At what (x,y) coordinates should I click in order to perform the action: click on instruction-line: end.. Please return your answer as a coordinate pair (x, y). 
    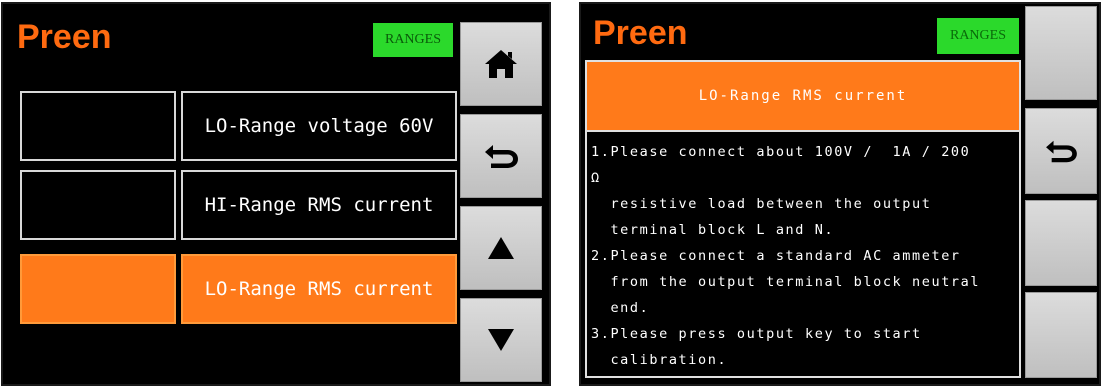
    Looking at the image, I should click on (620, 308).